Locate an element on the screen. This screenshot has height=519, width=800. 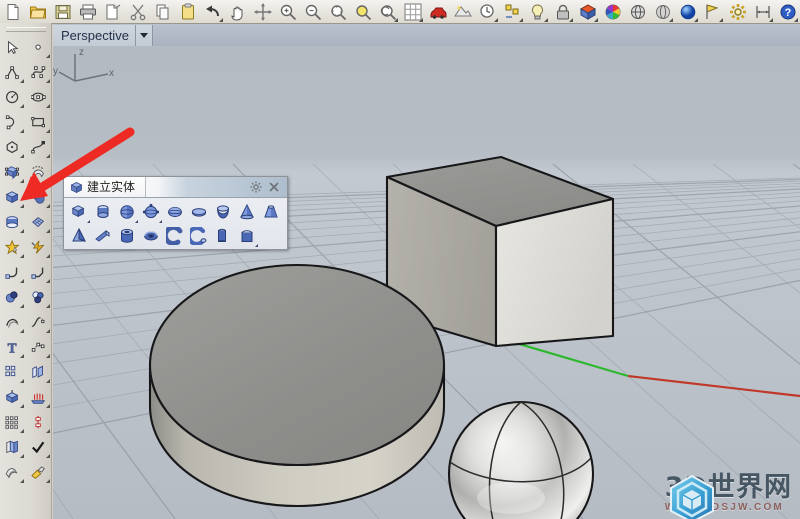
block-grid-icon is located at coordinates (13, 422).